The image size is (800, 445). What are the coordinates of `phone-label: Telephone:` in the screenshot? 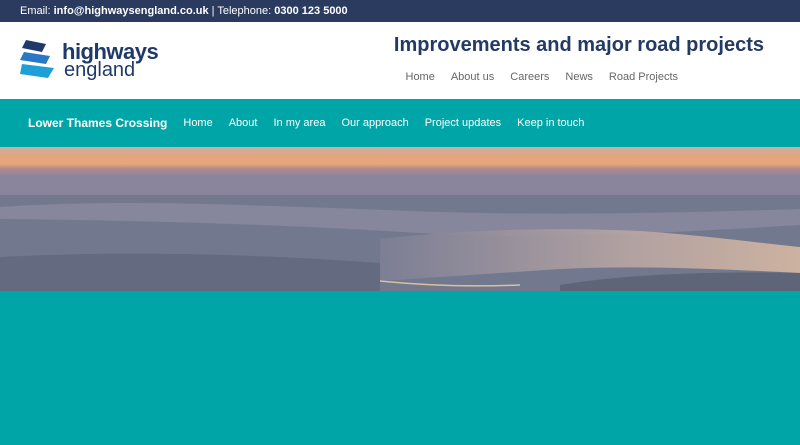 It's located at (244, 11).